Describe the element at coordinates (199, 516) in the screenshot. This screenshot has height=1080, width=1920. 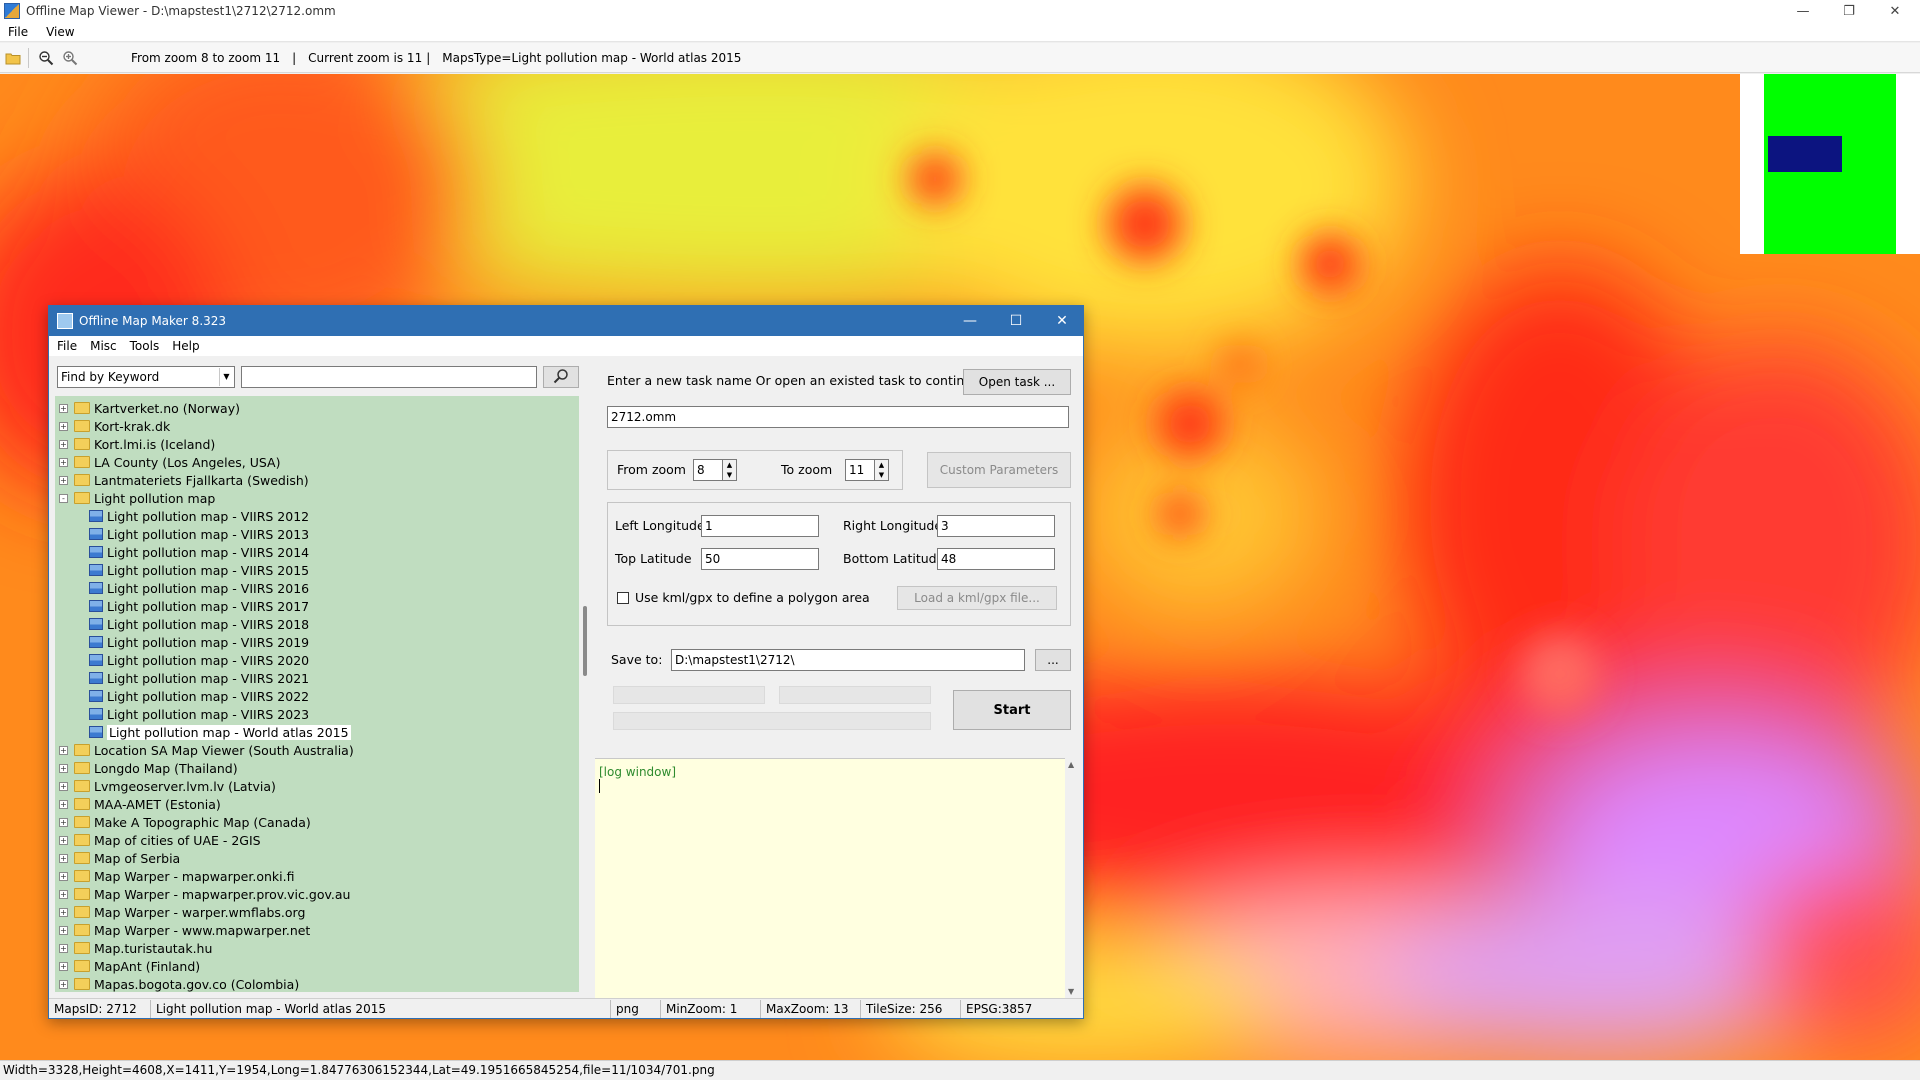
I see `tree-map-item: Light pollution map - VIIRS 2012` at that location.